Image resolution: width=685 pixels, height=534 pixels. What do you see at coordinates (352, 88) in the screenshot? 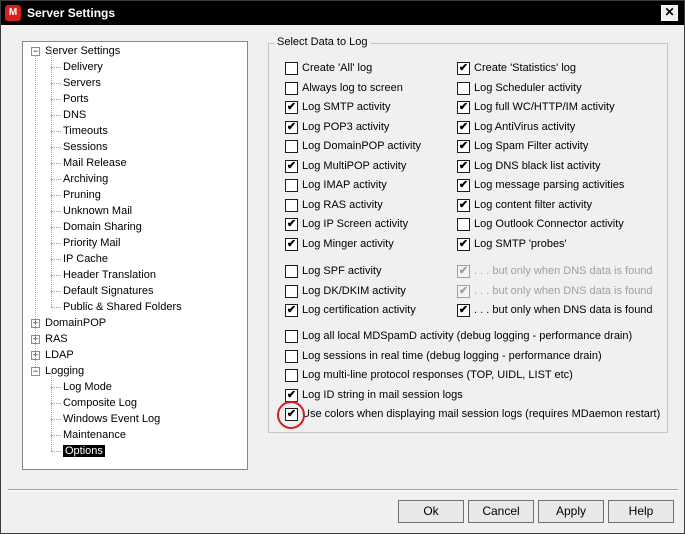
I see `checkbox-label: Always log to screen` at bounding box center [352, 88].